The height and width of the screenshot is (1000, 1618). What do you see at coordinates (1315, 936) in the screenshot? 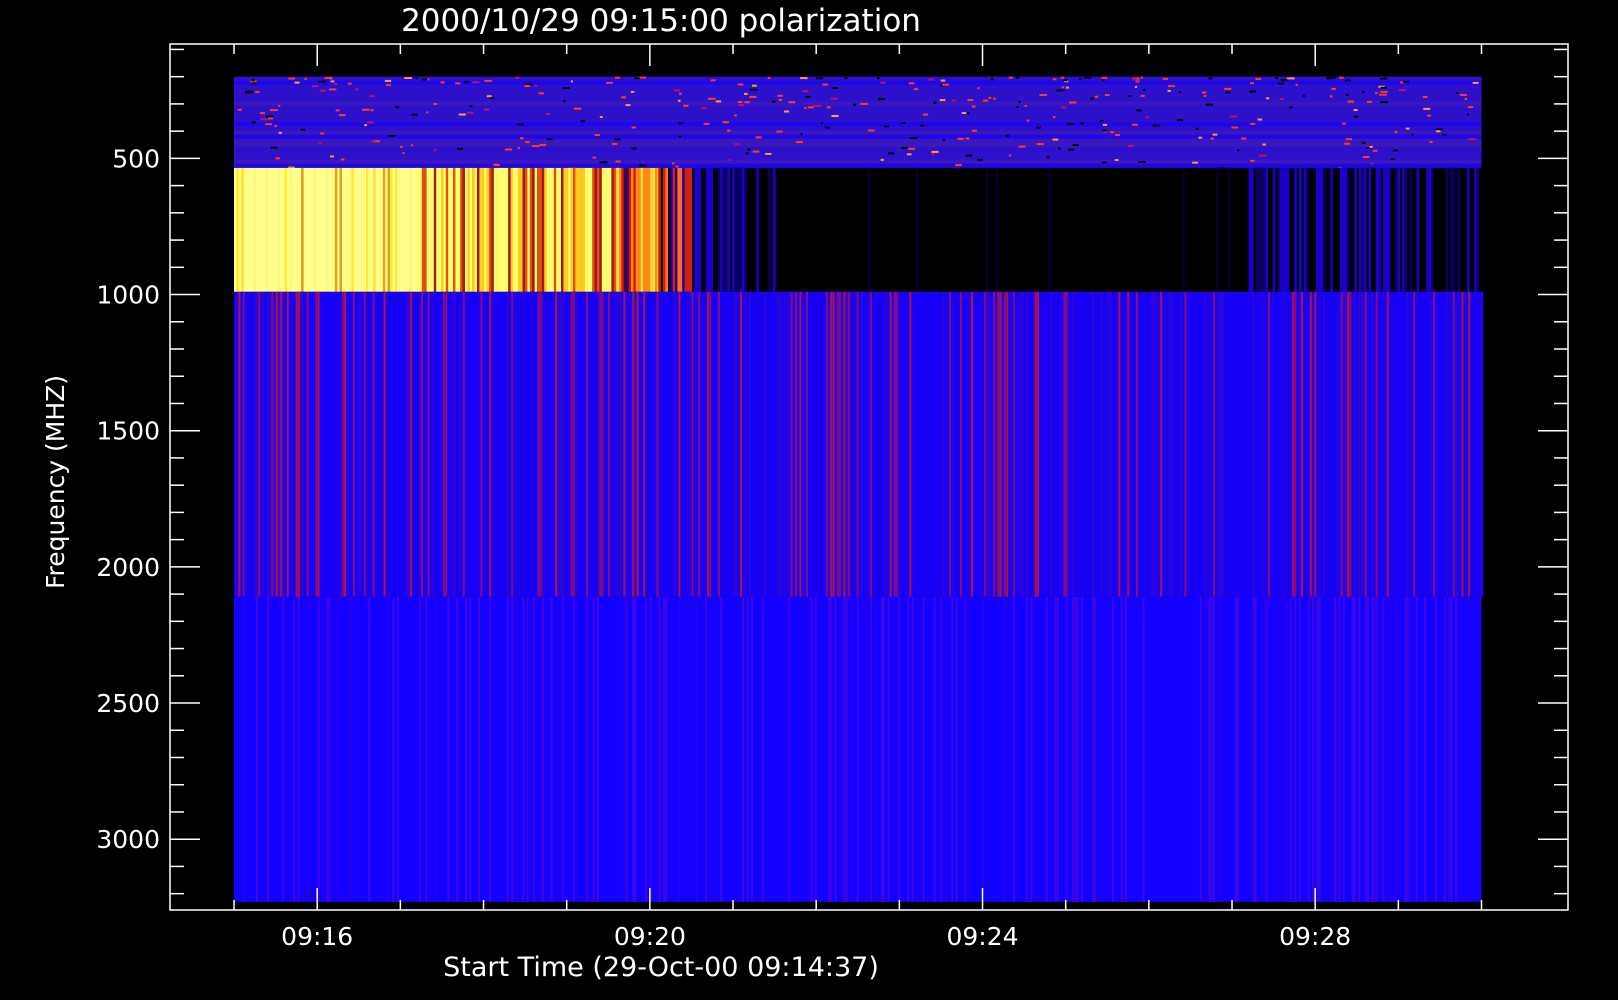
I see `x-tick-label: 09:28` at bounding box center [1315, 936].